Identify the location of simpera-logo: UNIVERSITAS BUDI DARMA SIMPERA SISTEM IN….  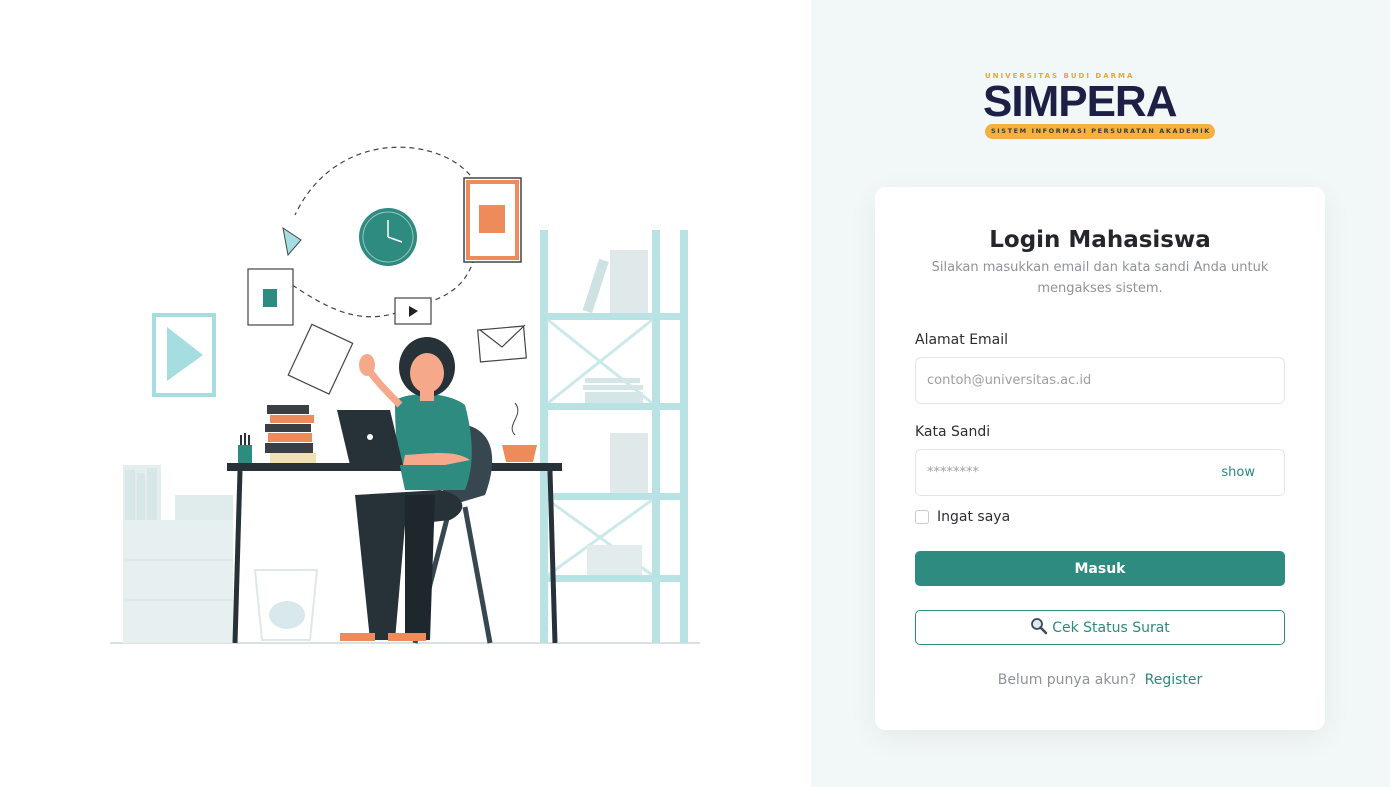
(1100, 107).